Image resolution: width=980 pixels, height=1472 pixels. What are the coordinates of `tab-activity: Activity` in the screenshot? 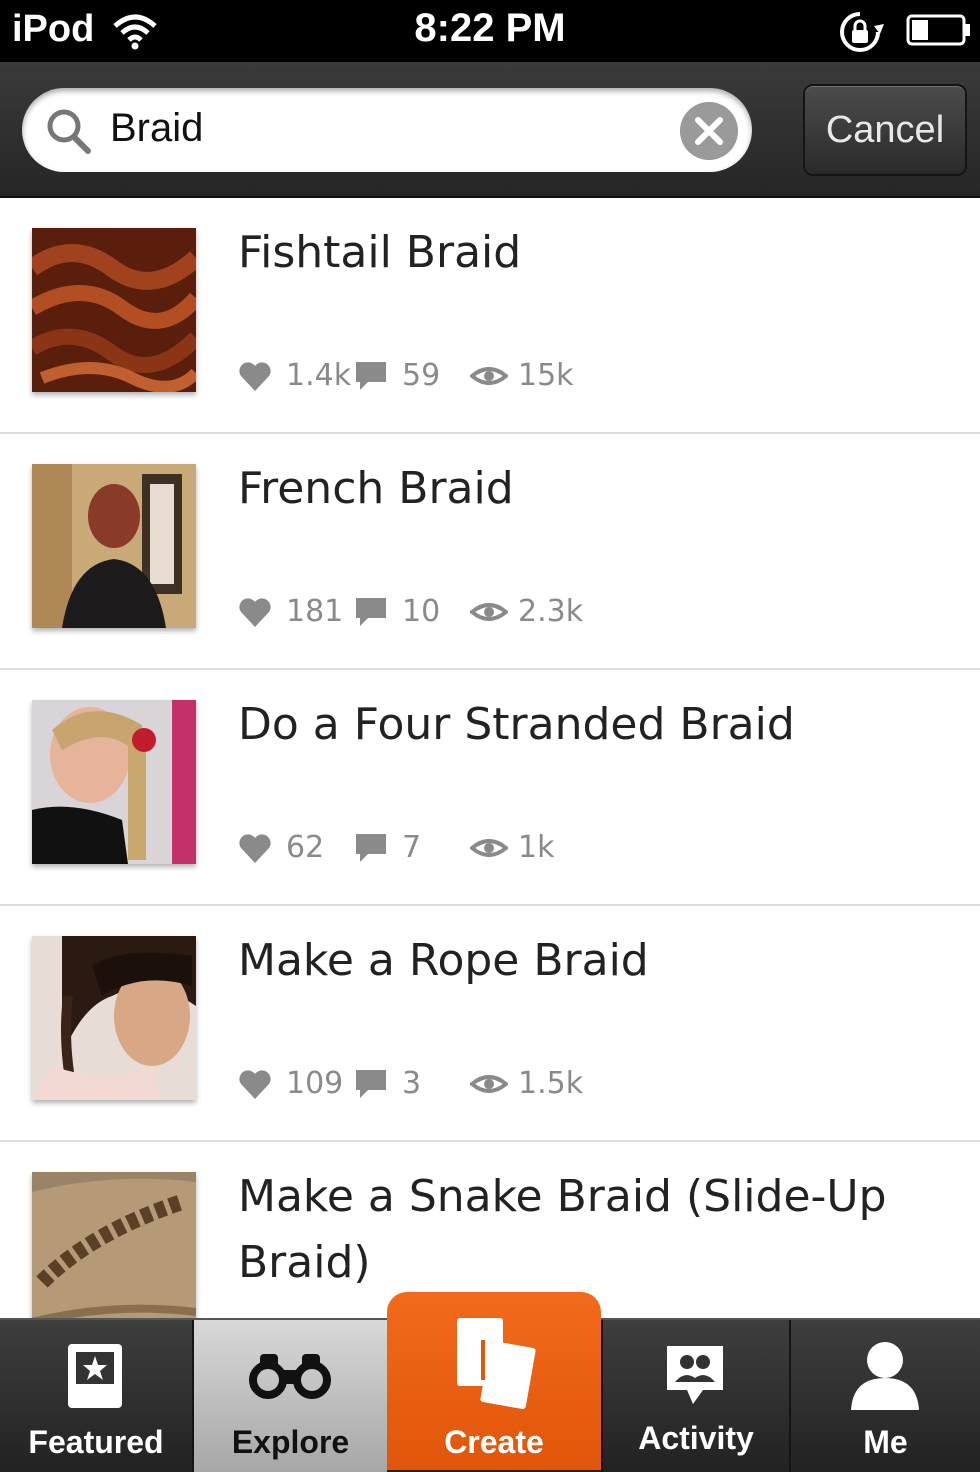 It's located at (696, 1396).